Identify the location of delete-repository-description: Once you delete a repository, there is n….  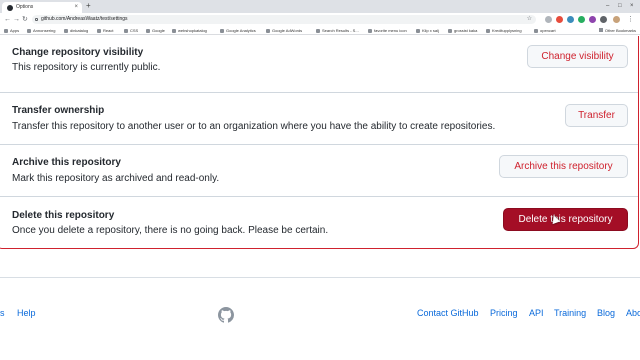
(170, 230).